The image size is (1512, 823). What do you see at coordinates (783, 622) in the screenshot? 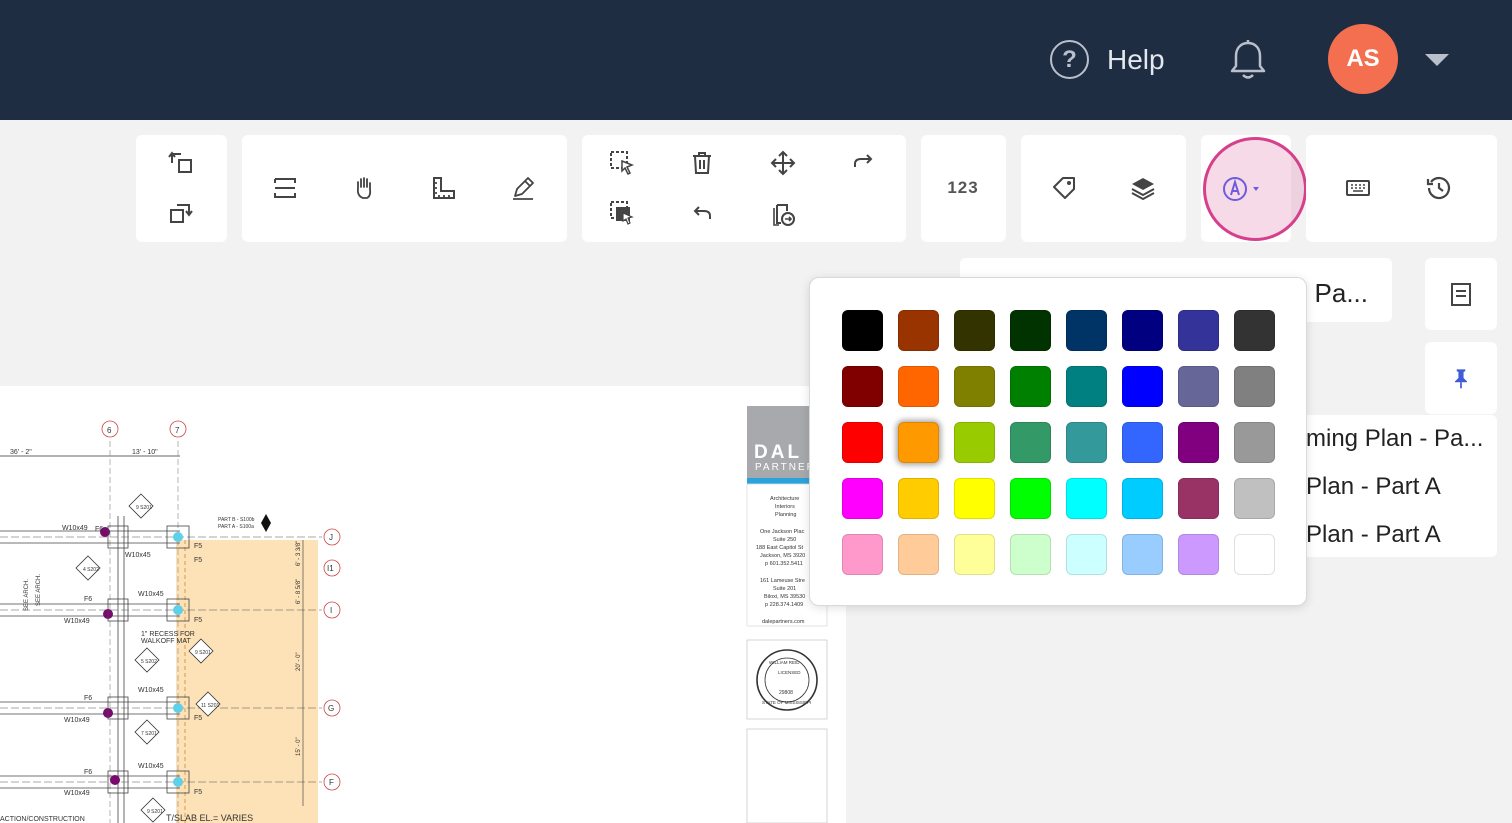
I see `firm-website: dalepartners.com` at bounding box center [783, 622].